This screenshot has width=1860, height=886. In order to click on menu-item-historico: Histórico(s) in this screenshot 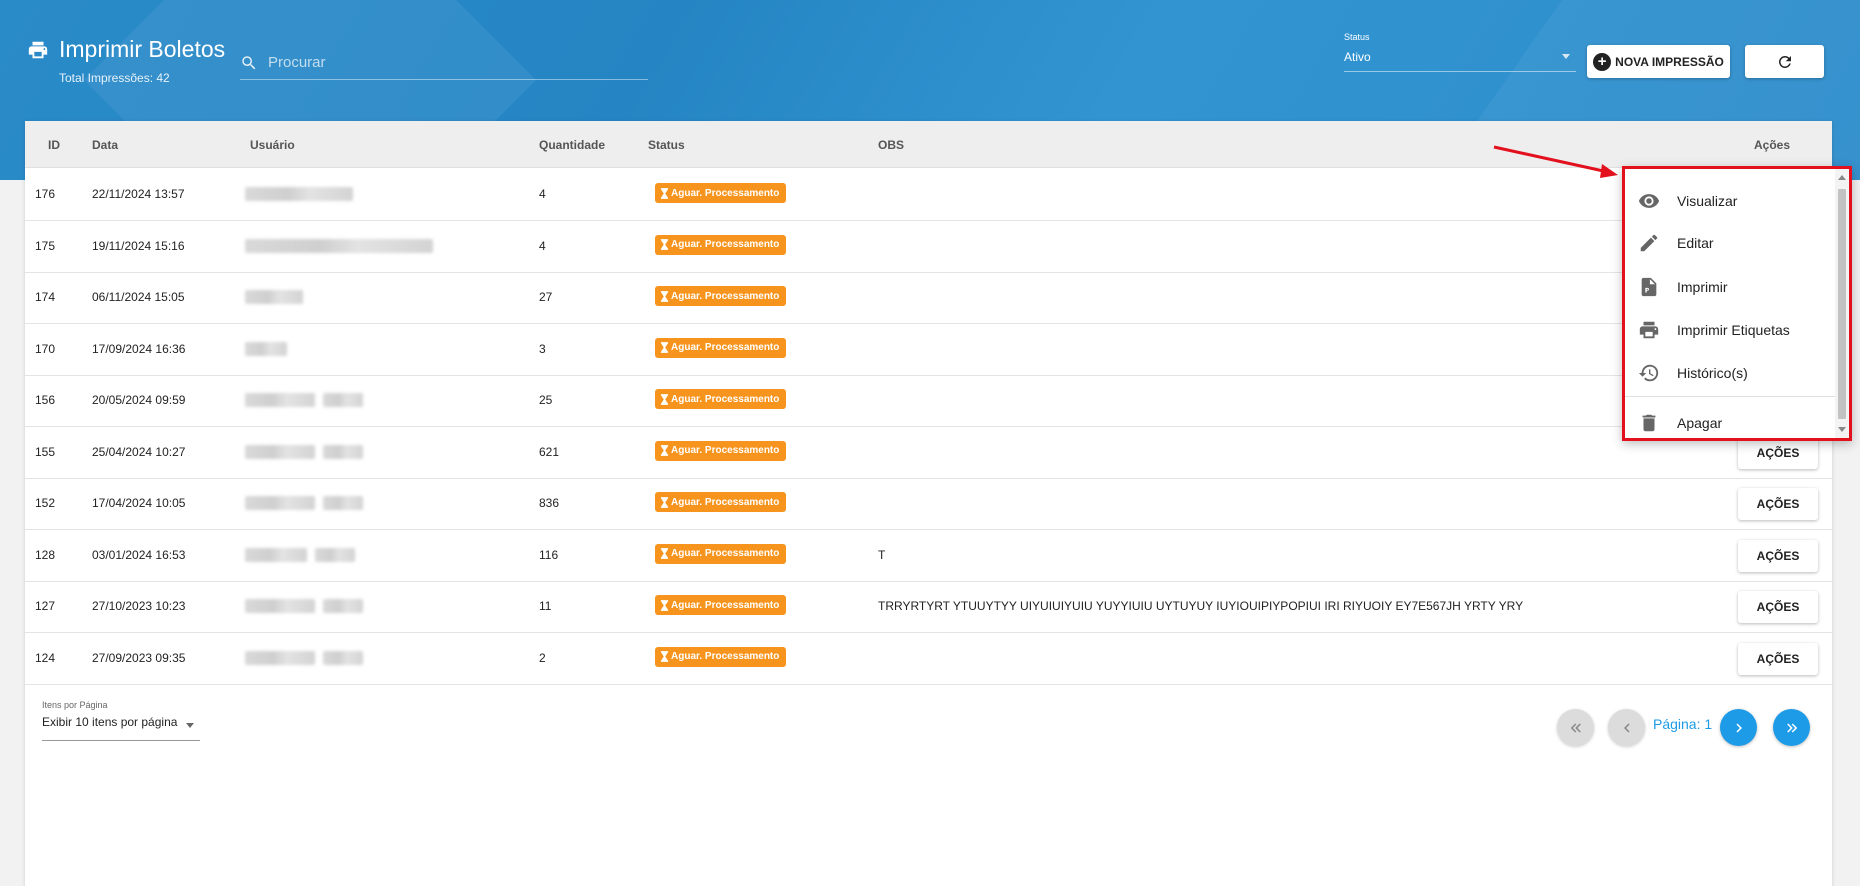, I will do `click(1730, 373)`.